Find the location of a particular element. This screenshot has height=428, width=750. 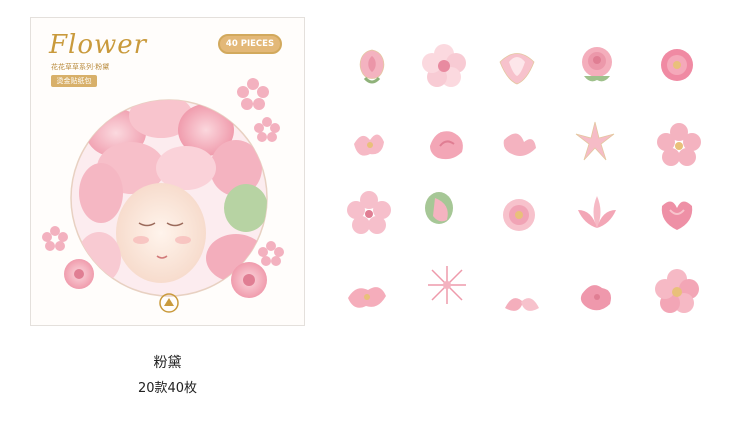

sticker-lotus is located at coordinates (597, 212).